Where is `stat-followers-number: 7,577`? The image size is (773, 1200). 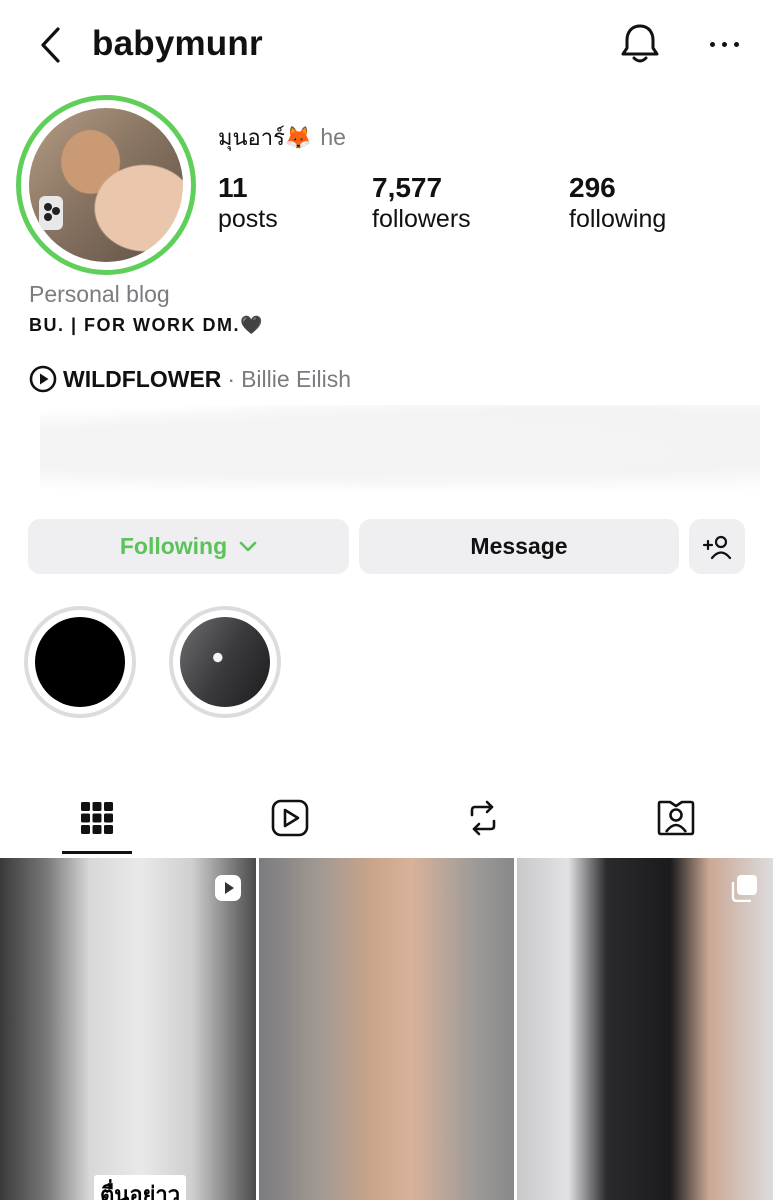 stat-followers-number: 7,577 is located at coordinates (407, 187).